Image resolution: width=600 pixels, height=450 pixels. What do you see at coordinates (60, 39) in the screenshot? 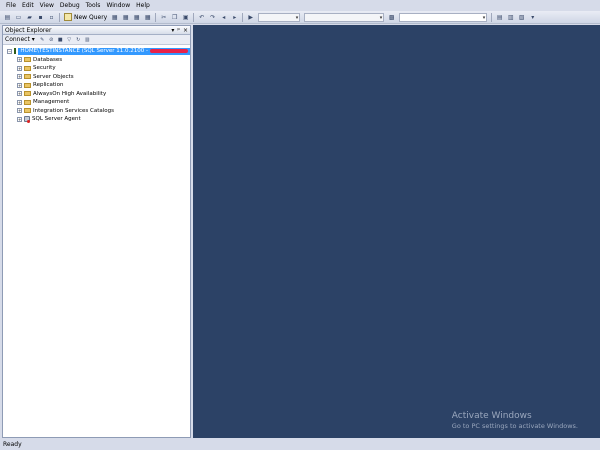
I see `stop-icon: ■` at bounding box center [60, 39].